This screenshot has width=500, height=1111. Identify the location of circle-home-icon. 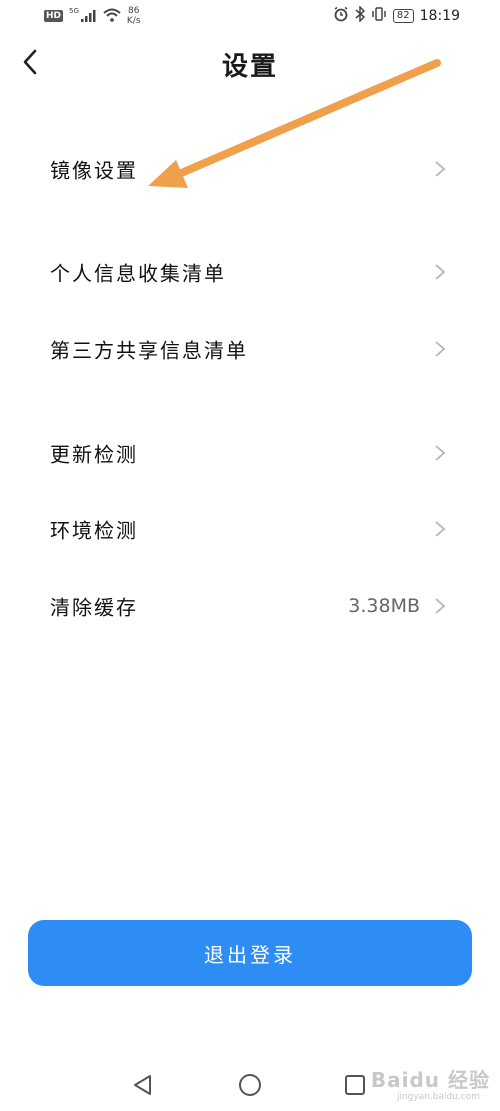
(250, 1085).